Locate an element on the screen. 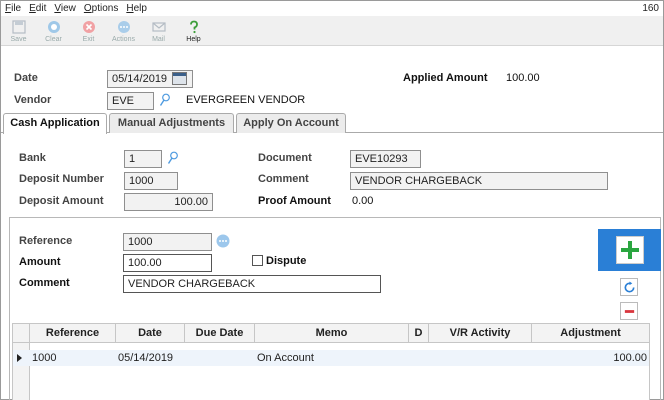 This screenshot has height=400, width=664. menu-edit: Edit is located at coordinates (37, 8).